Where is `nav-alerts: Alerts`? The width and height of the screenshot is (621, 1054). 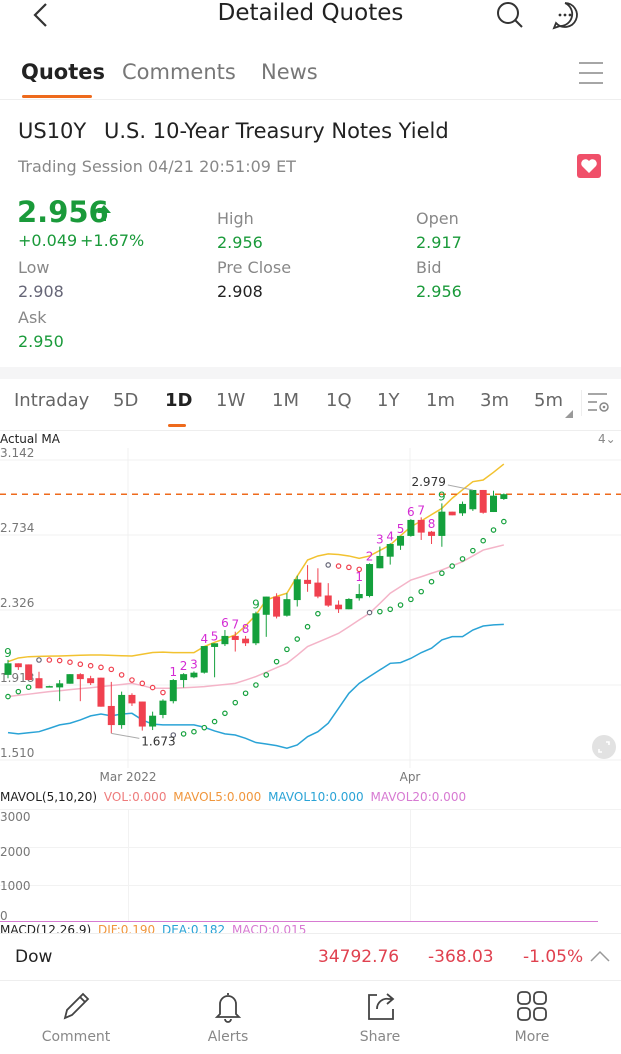 nav-alerts: Alerts is located at coordinates (228, 1019).